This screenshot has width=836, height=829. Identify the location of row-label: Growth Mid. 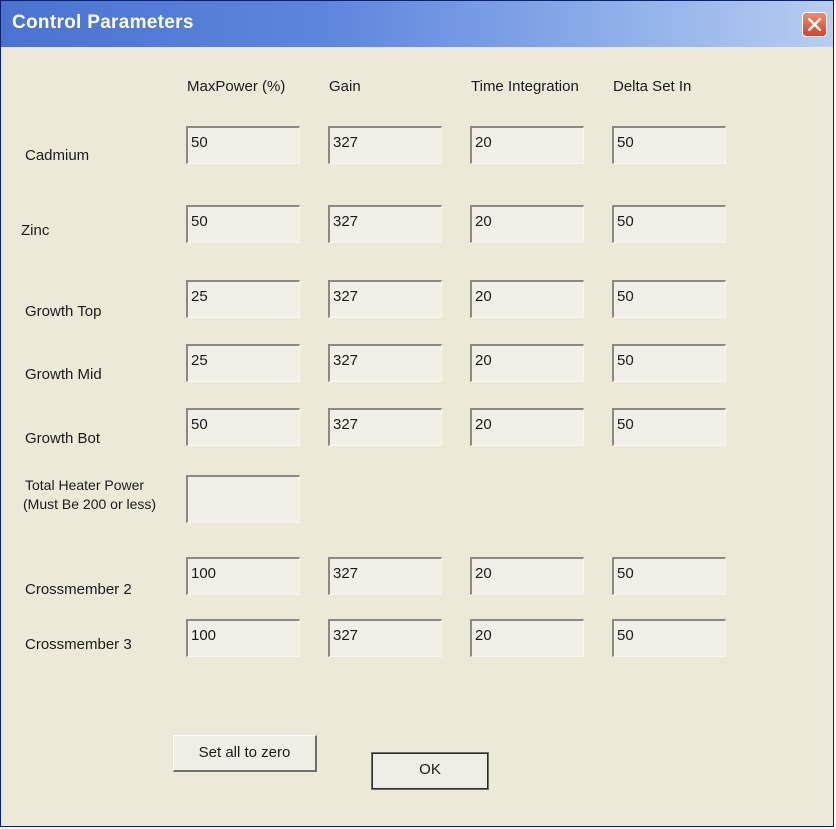
(63, 374).